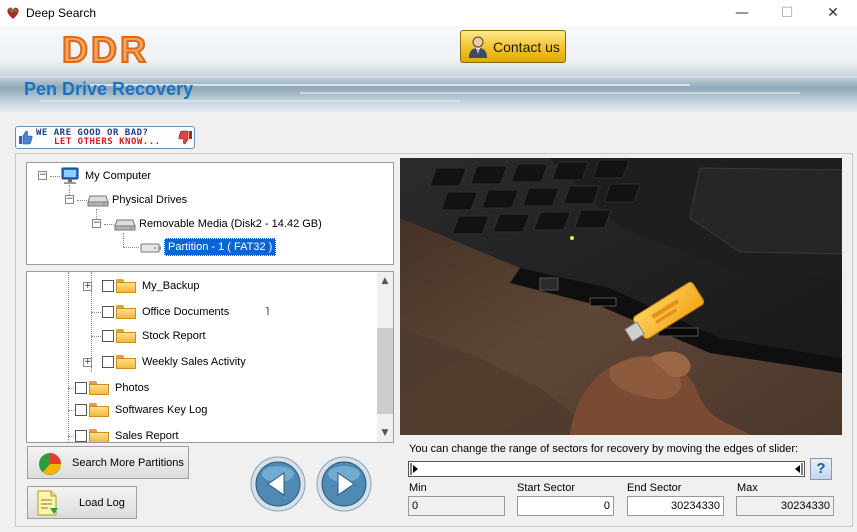  I want to click on arrow-left-icon, so click(278, 484).